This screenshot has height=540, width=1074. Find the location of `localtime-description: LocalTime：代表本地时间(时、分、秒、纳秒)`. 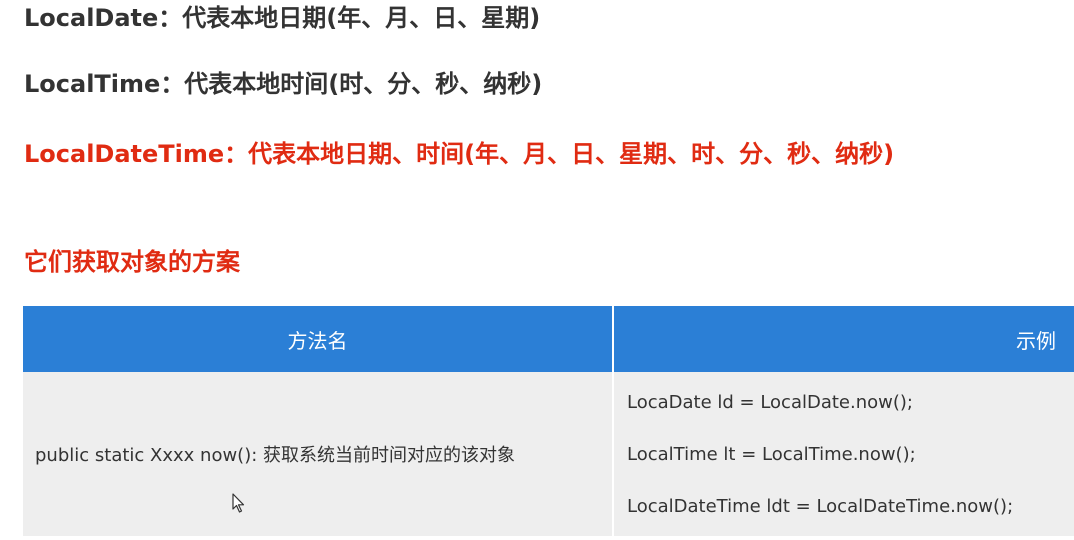

localtime-description: LocalTime：代表本地时间(时、分、秒、纳秒) is located at coordinates (283, 84).